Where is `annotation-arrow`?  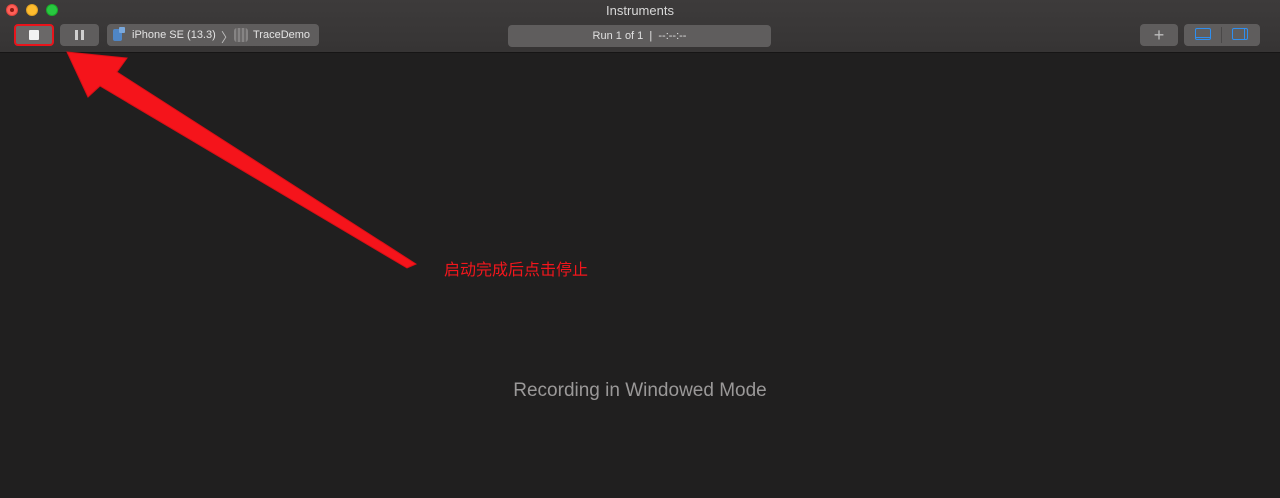 annotation-arrow is located at coordinates (242, 160).